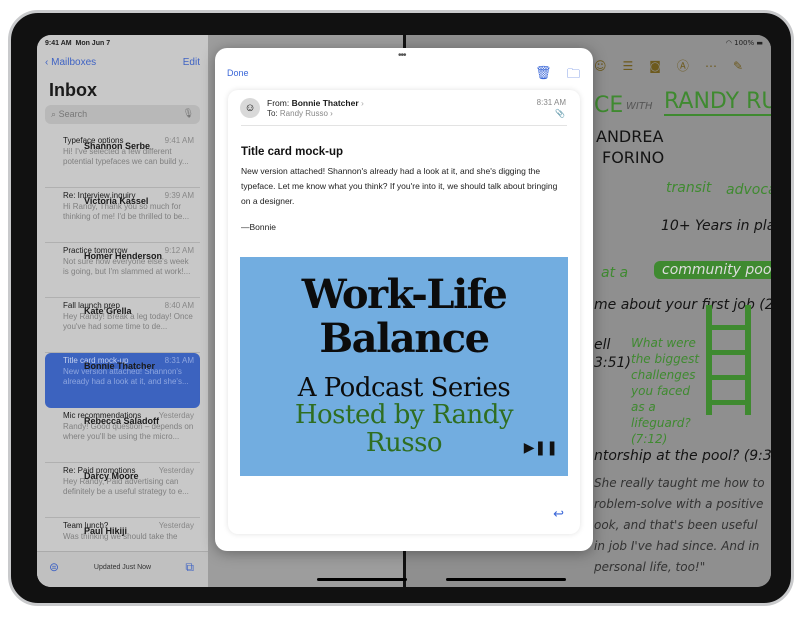 Image resolution: width=800 pixels, height=618 pixels. What do you see at coordinates (292, 152) in the screenshot?
I see `message-subject: Title card mock-up` at bounding box center [292, 152].